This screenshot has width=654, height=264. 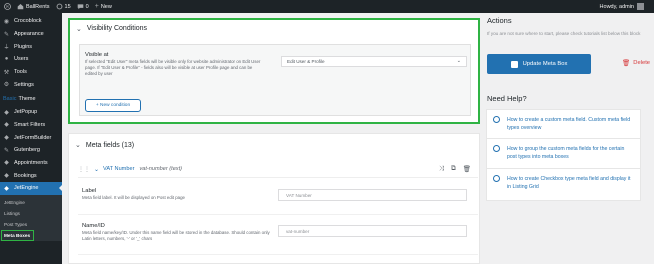 What do you see at coordinates (31, 59) in the screenshot?
I see `sidebar-item-users: ● Users` at bounding box center [31, 59].